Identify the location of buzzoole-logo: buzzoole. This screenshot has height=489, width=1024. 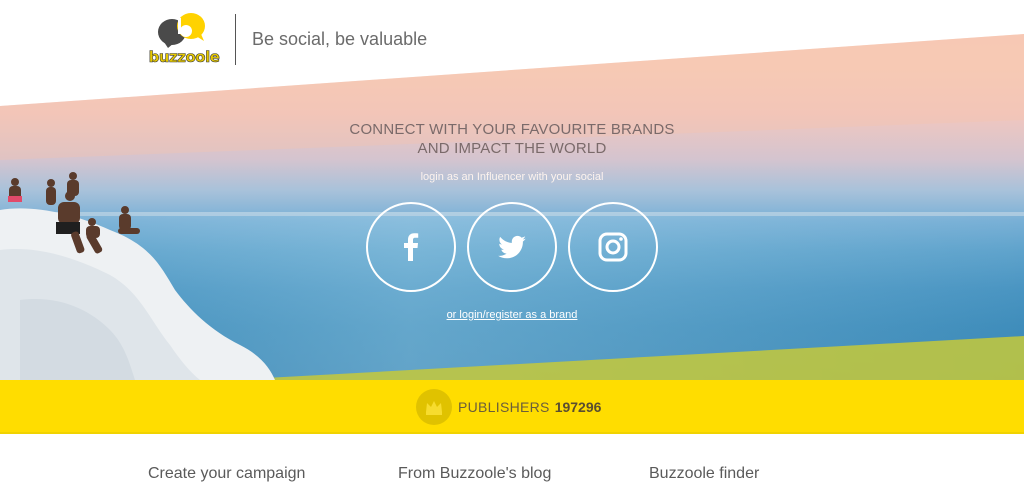
(184, 38).